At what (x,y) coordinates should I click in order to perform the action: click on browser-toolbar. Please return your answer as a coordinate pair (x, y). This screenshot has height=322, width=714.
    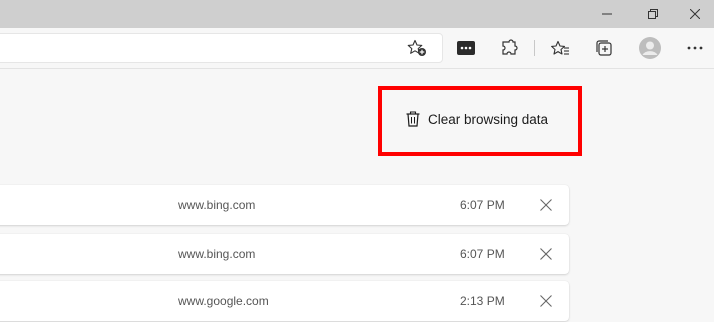
    Looking at the image, I should click on (357, 48).